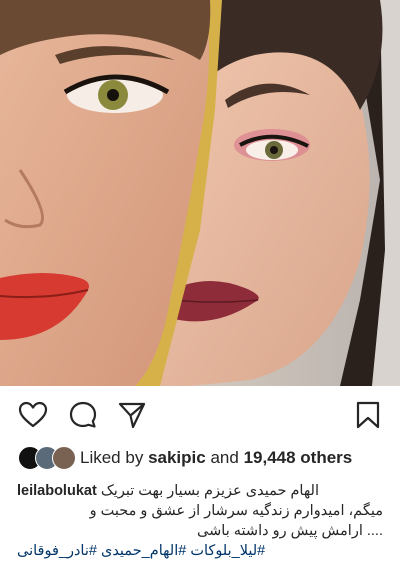 This screenshot has height=568, width=400. What do you see at coordinates (57, 551) in the screenshot?
I see `hashtag-link: #نادر_فوقانی` at bounding box center [57, 551].